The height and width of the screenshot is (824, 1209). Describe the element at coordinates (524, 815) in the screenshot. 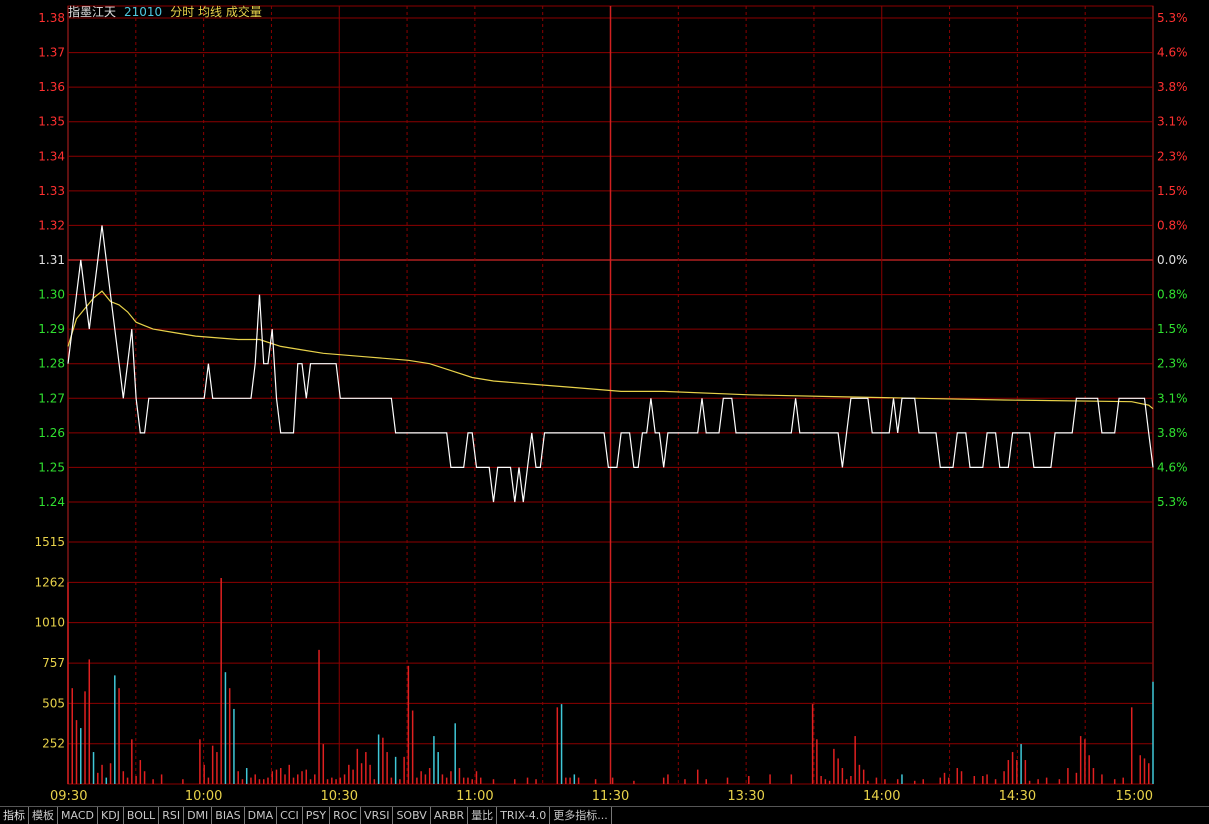

I see `indicator-tab: TRIX-4.0` at that location.